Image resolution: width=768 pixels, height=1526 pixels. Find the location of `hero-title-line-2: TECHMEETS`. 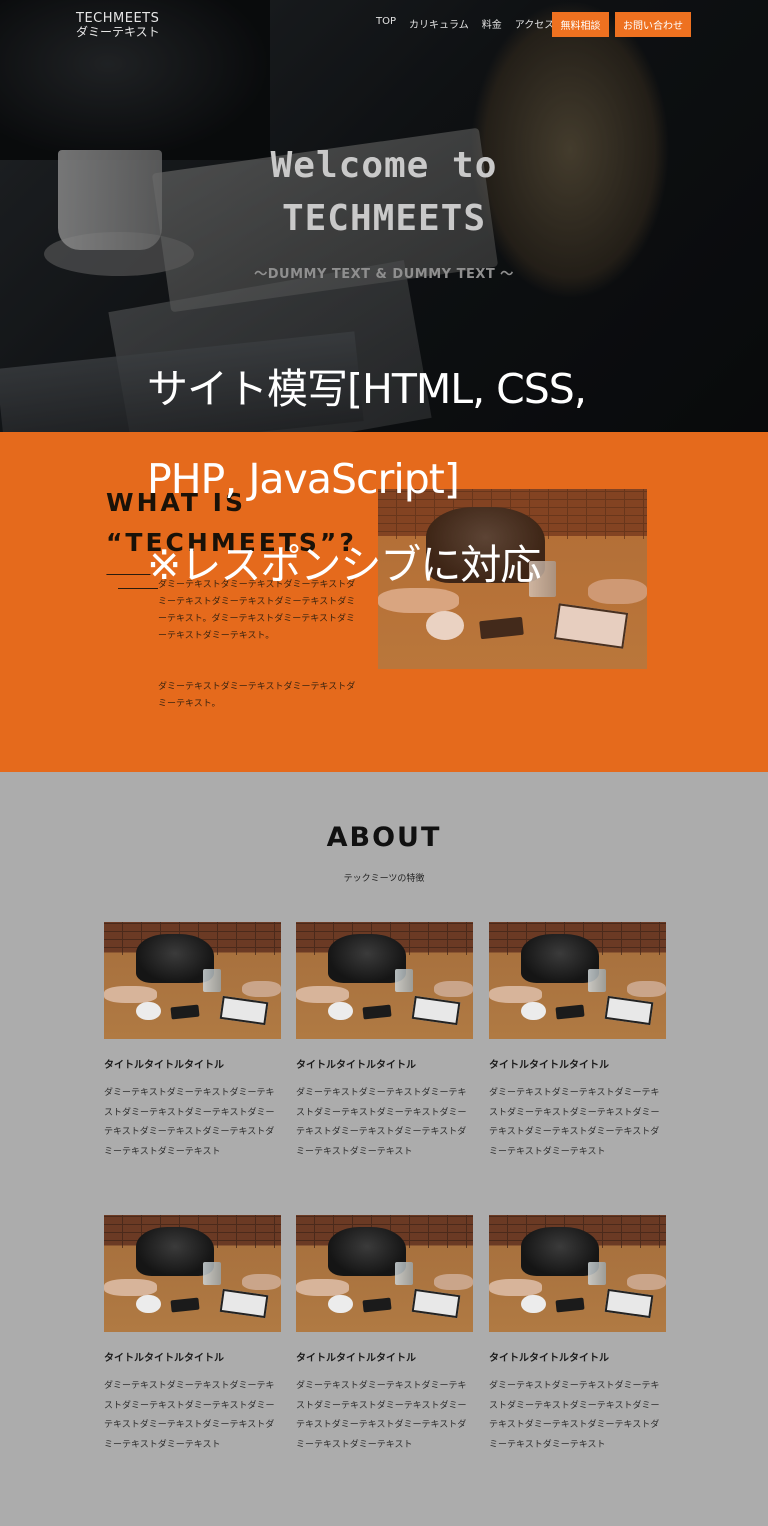

hero-title-line-2: TECHMEETS is located at coordinates (384, 218).